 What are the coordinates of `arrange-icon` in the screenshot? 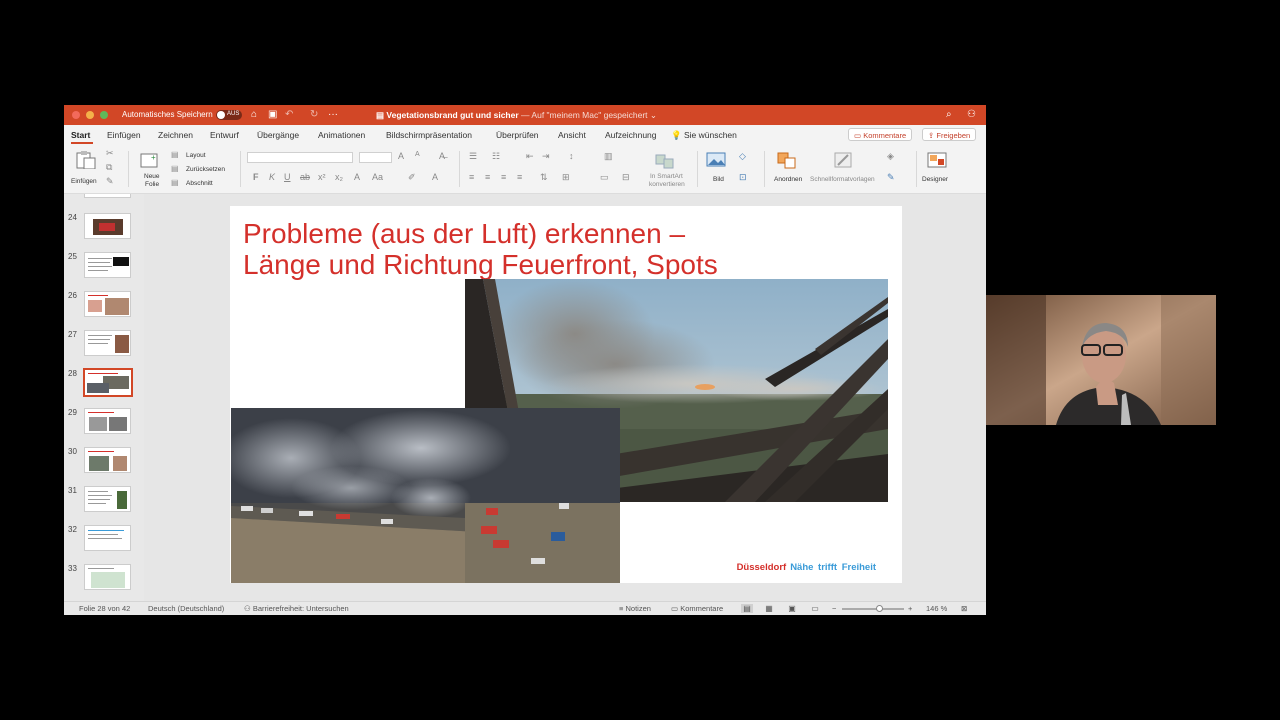 It's located at (787, 160).